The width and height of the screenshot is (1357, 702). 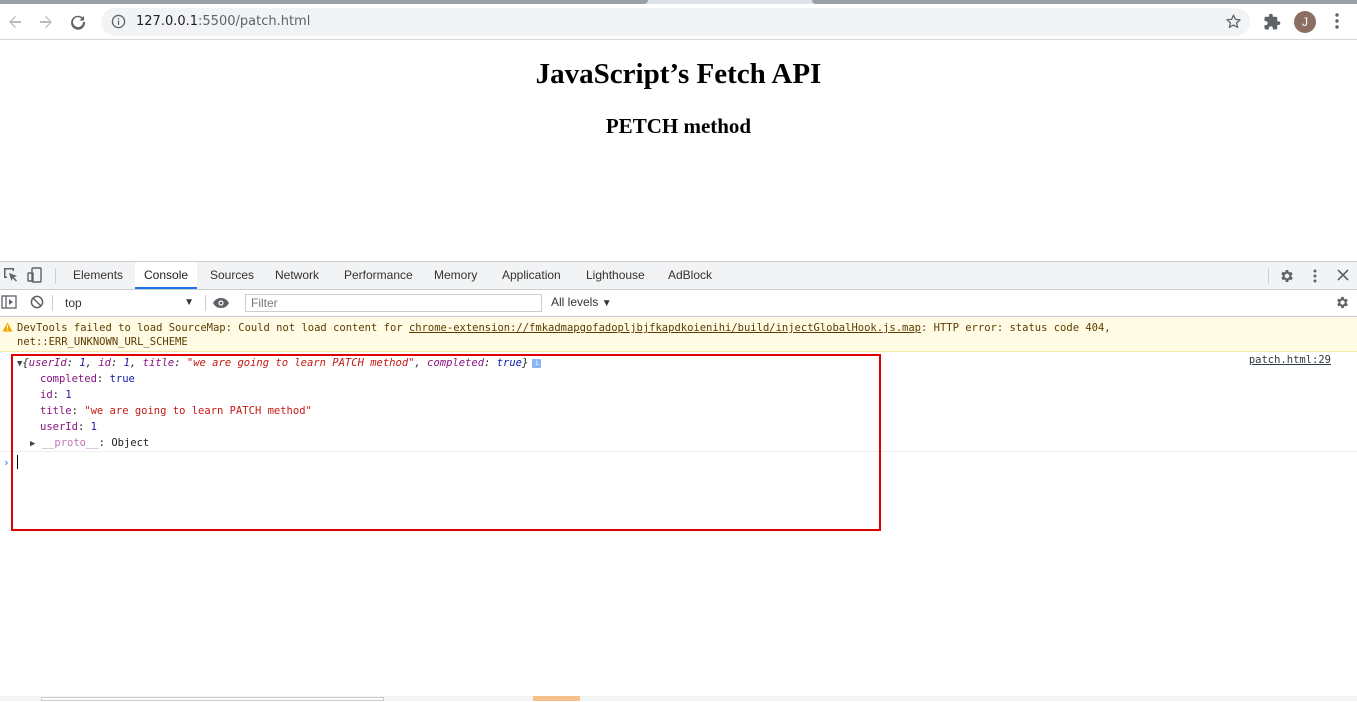 I want to click on log-prop-row: completed: true, so click(x=87, y=379).